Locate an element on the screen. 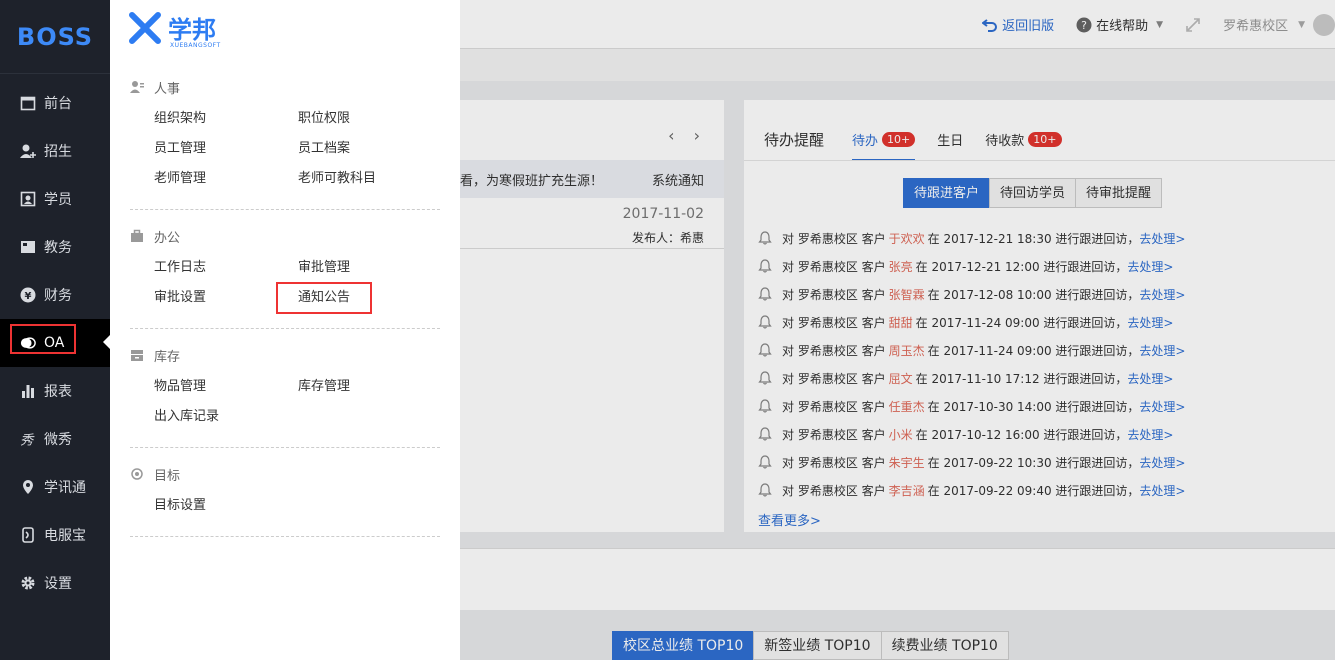 This screenshot has width=1335, height=660. sidebar-item-9: 电服宝 is located at coordinates (55, 535).